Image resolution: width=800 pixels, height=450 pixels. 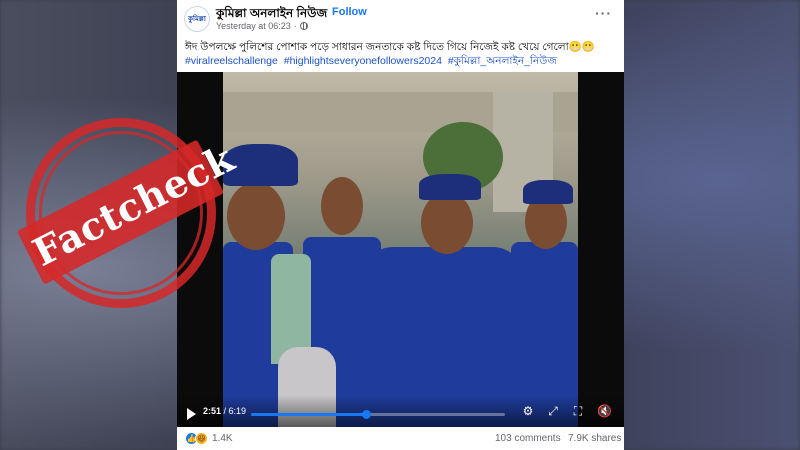 What do you see at coordinates (400, 438) in the screenshot?
I see `post-footer: 👍 😆 1.4K 103 comments 7.9K shares` at bounding box center [400, 438].